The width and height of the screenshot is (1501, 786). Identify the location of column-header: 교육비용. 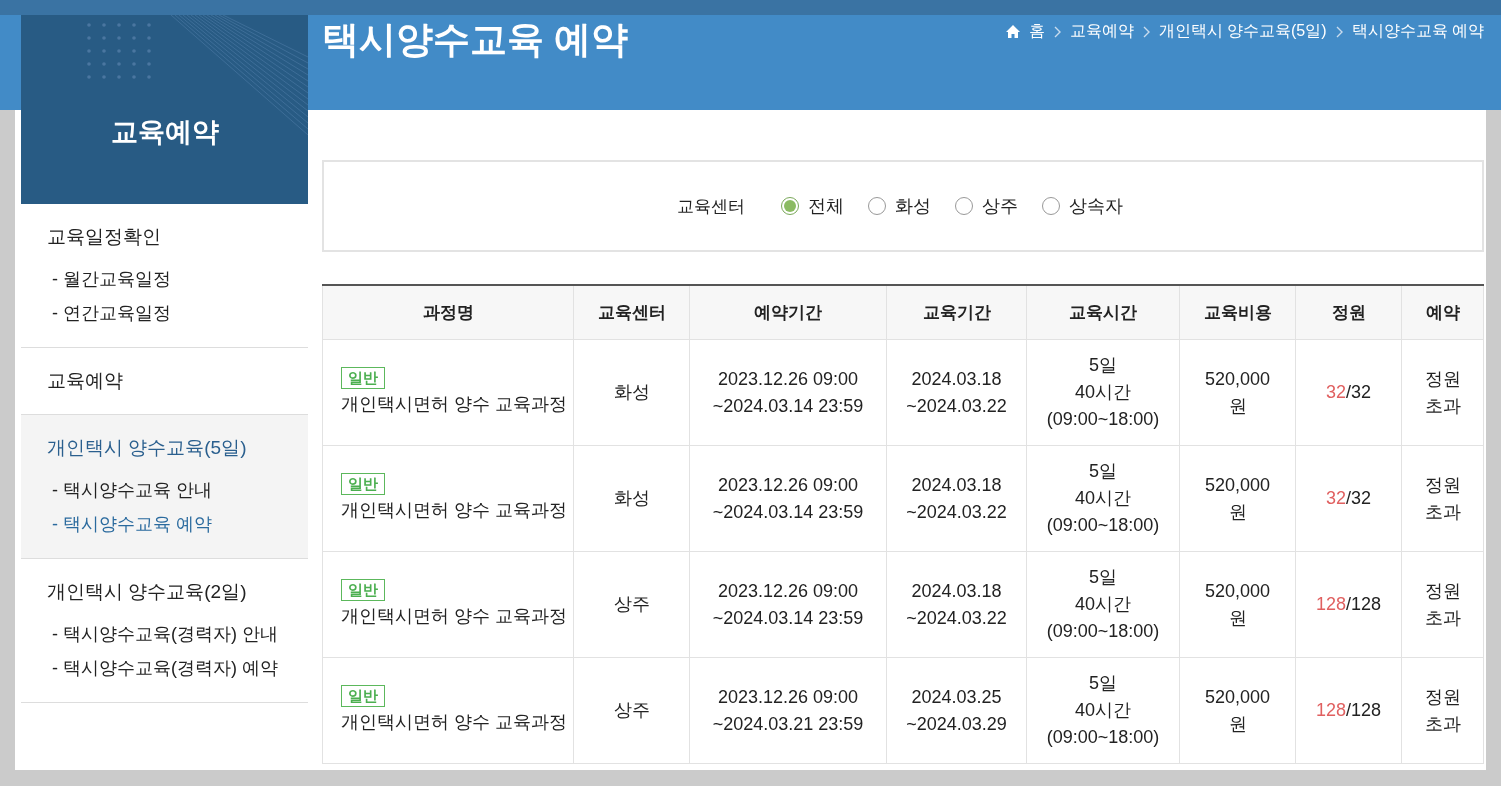
(1237, 312).